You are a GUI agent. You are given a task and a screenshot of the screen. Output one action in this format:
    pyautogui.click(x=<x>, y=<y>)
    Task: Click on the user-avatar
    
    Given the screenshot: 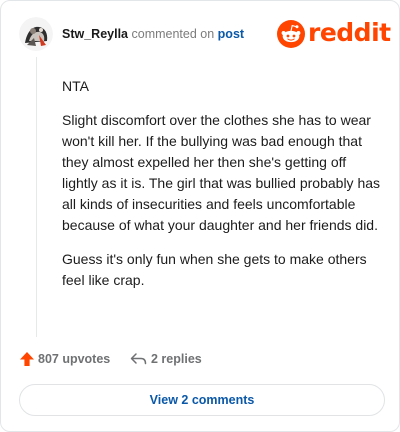 What is the action you would take?
    pyautogui.click(x=36, y=34)
    